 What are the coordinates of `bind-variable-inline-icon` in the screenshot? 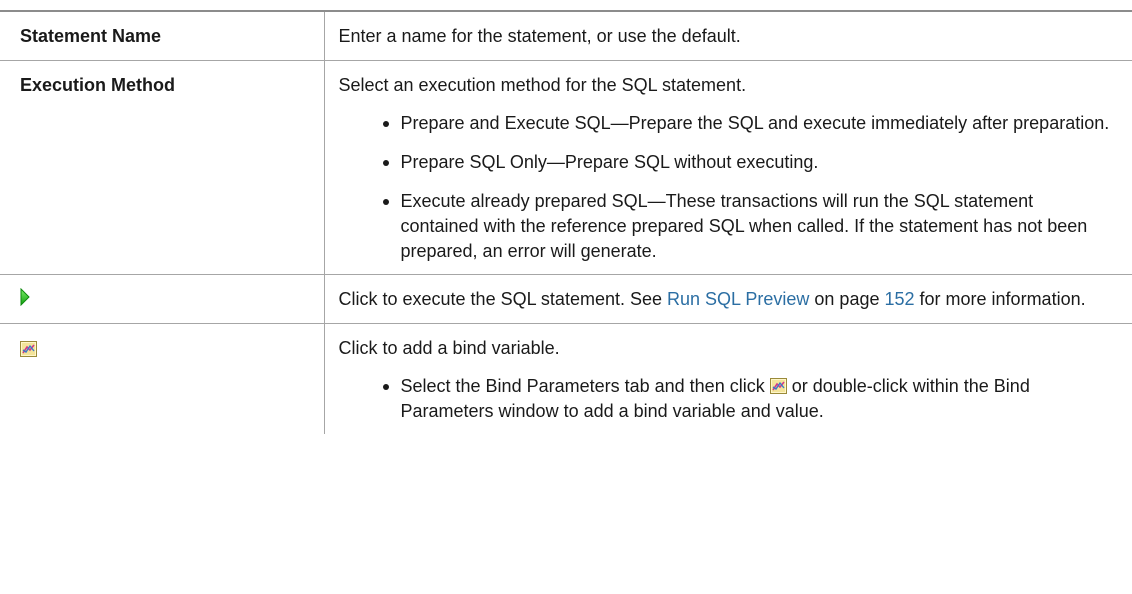 It's located at (778, 385).